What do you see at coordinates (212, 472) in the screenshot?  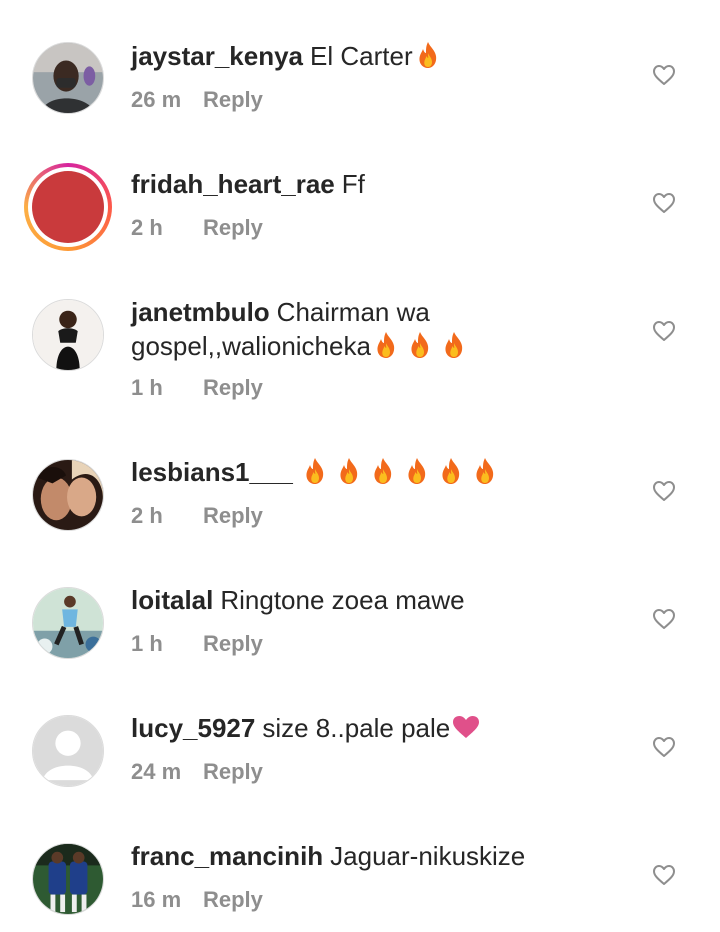 I see `comment-username: lesbians1___` at bounding box center [212, 472].